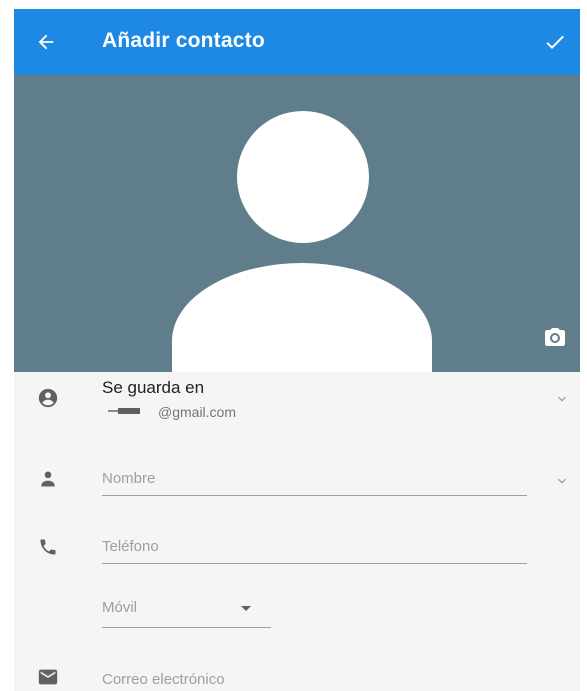 The image size is (587, 691). I want to click on email-icon, so click(48, 677).